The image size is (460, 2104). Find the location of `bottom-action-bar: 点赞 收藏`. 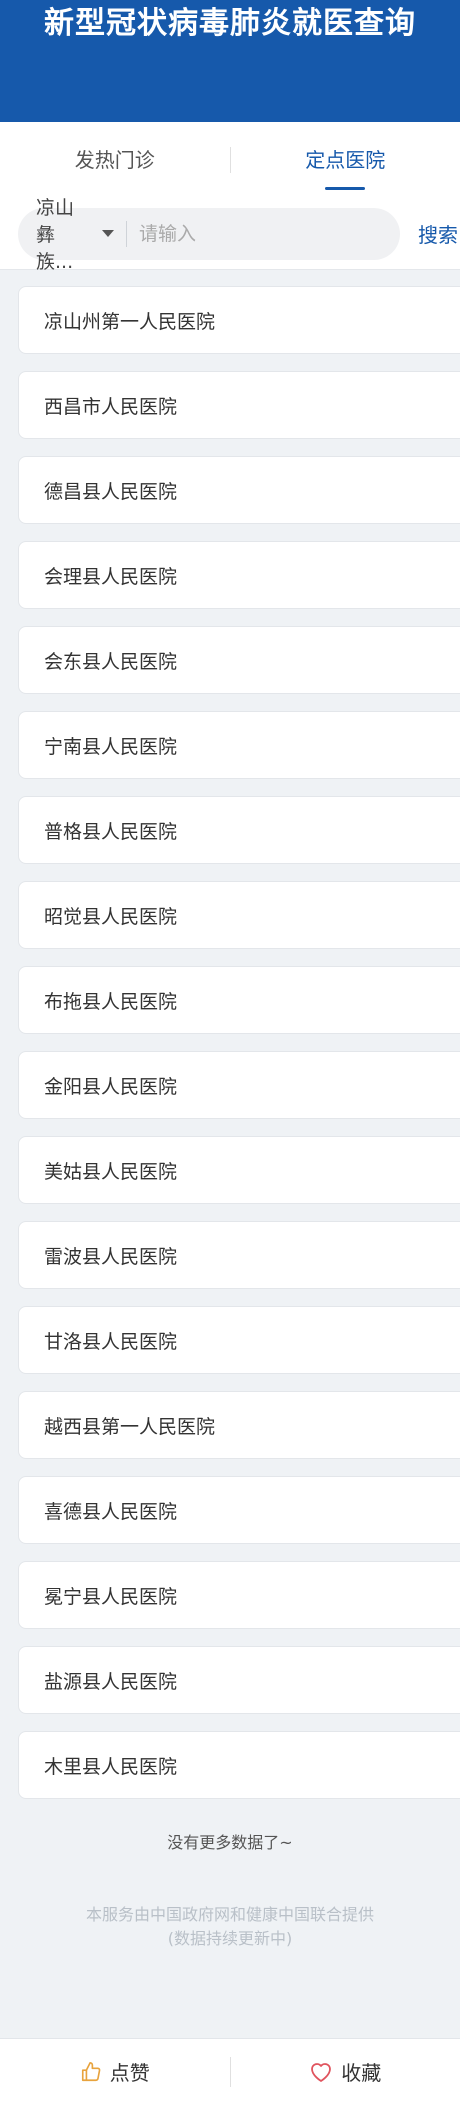

bottom-action-bar: 点赞 收藏 is located at coordinates (230, 2071).